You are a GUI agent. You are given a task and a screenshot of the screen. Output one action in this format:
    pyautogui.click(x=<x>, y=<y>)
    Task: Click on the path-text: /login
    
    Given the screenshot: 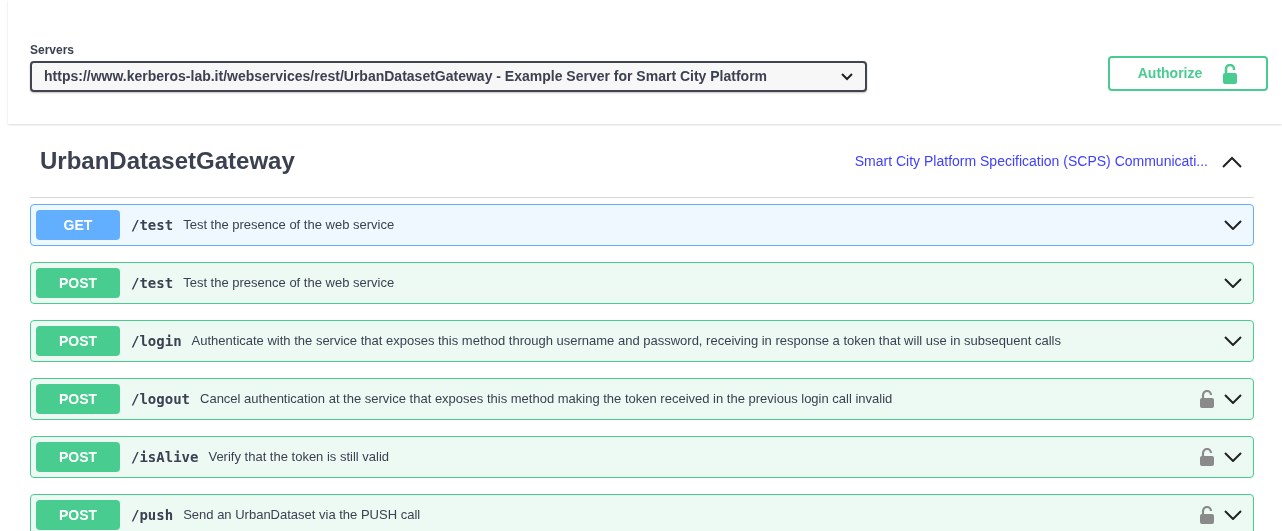 What is the action you would take?
    pyautogui.click(x=156, y=341)
    